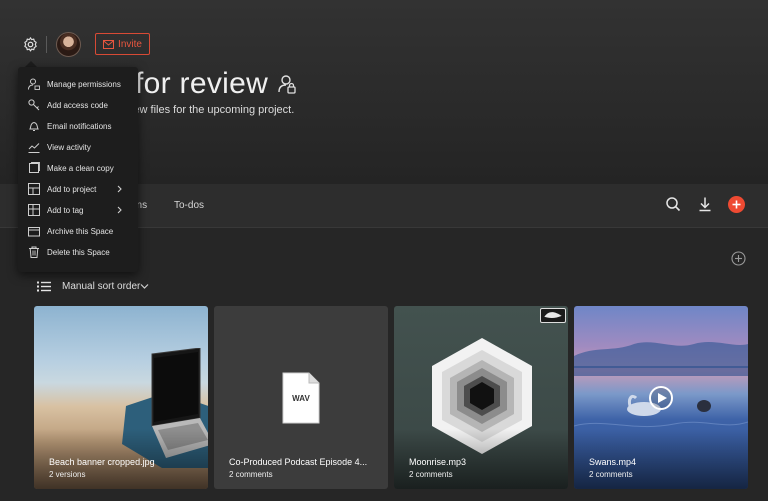  What do you see at coordinates (705, 204) in the screenshot?
I see `download-icon` at bounding box center [705, 204].